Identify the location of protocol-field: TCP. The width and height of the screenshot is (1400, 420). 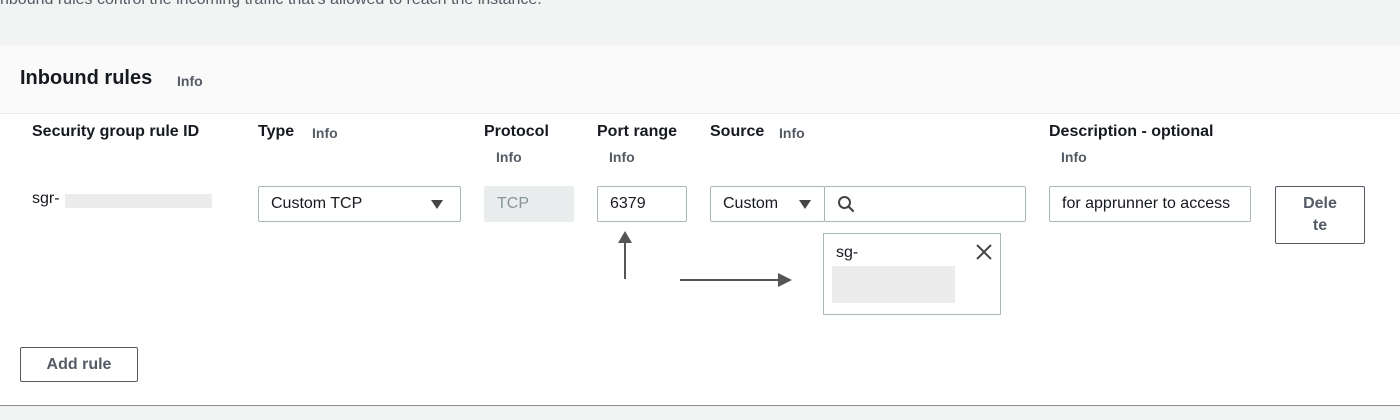
(529, 204).